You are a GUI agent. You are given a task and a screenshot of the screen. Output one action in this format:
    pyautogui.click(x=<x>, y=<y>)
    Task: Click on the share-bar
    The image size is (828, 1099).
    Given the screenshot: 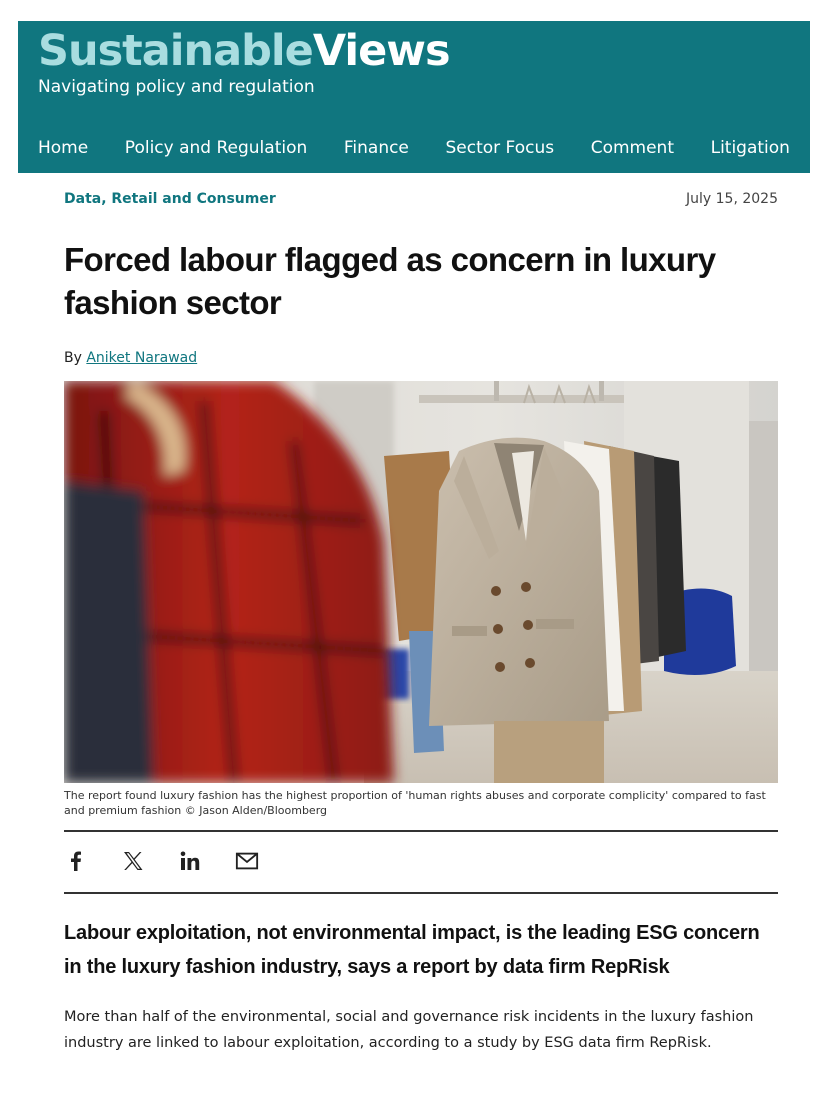 What is the action you would take?
    pyautogui.click(x=178, y=861)
    